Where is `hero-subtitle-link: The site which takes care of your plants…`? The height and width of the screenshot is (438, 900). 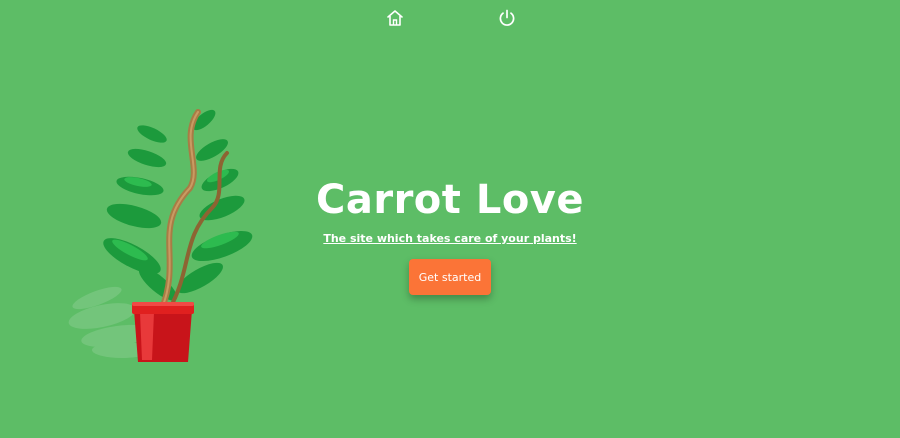 hero-subtitle-link: The site which takes care of your plants… is located at coordinates (449, 238).